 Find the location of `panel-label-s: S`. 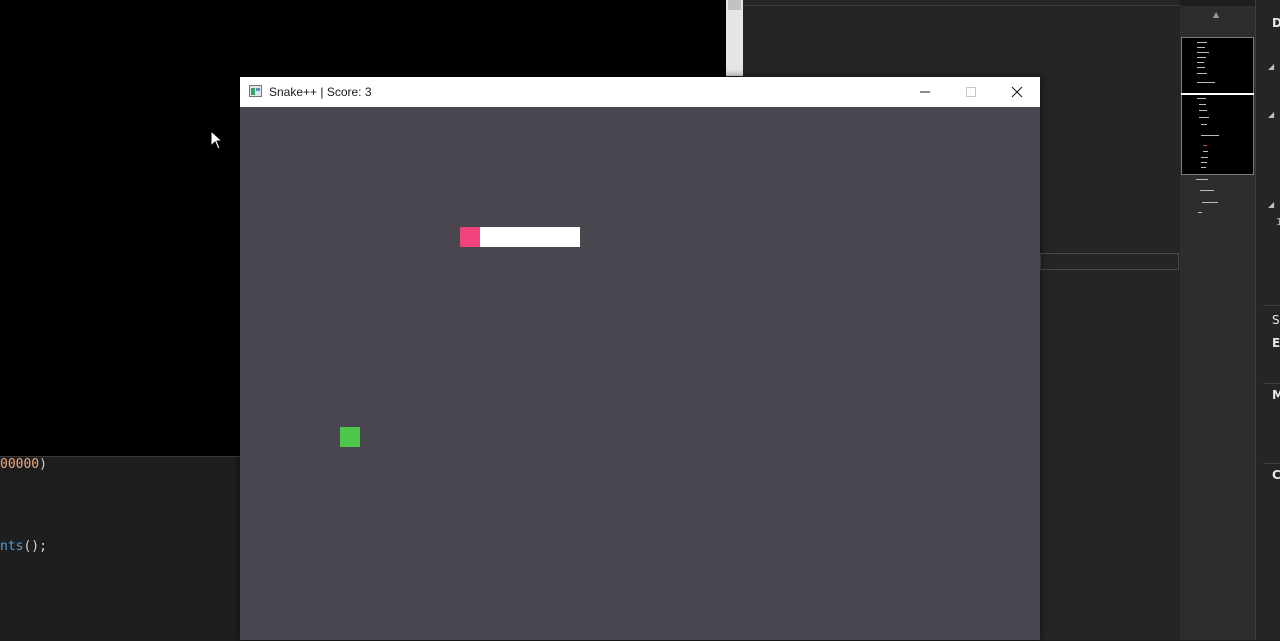

panel-label-s: S is located at coordinates (1276, 320).